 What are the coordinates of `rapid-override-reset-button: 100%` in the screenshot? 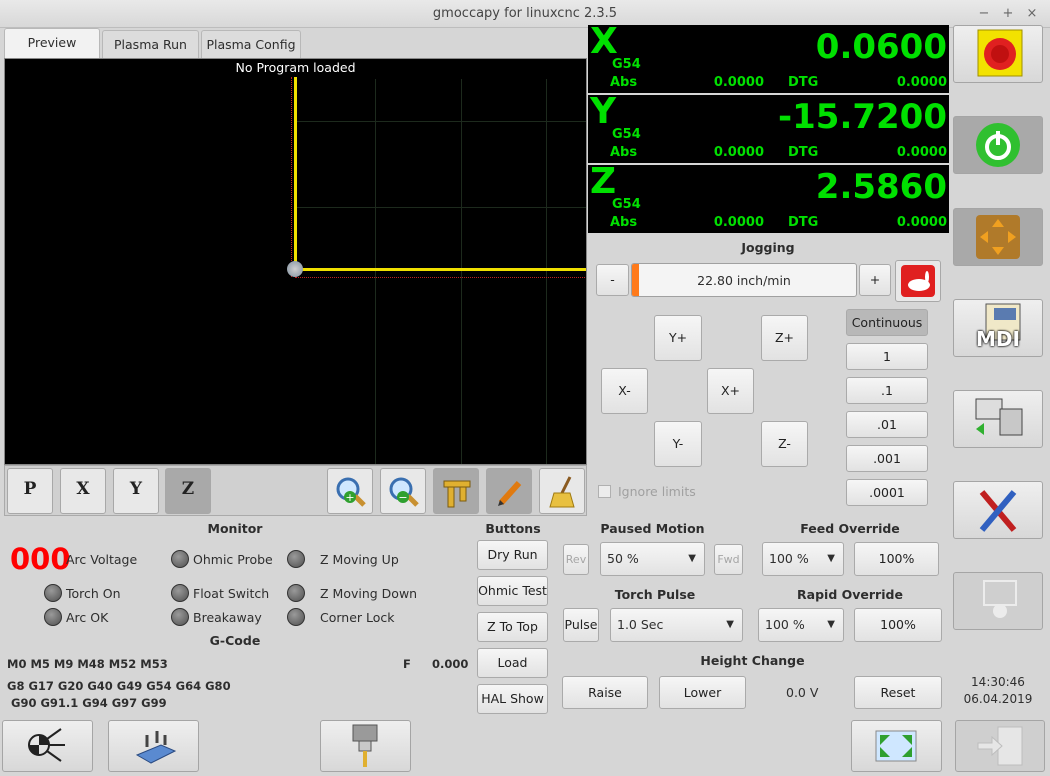 It's located at (898, 625).